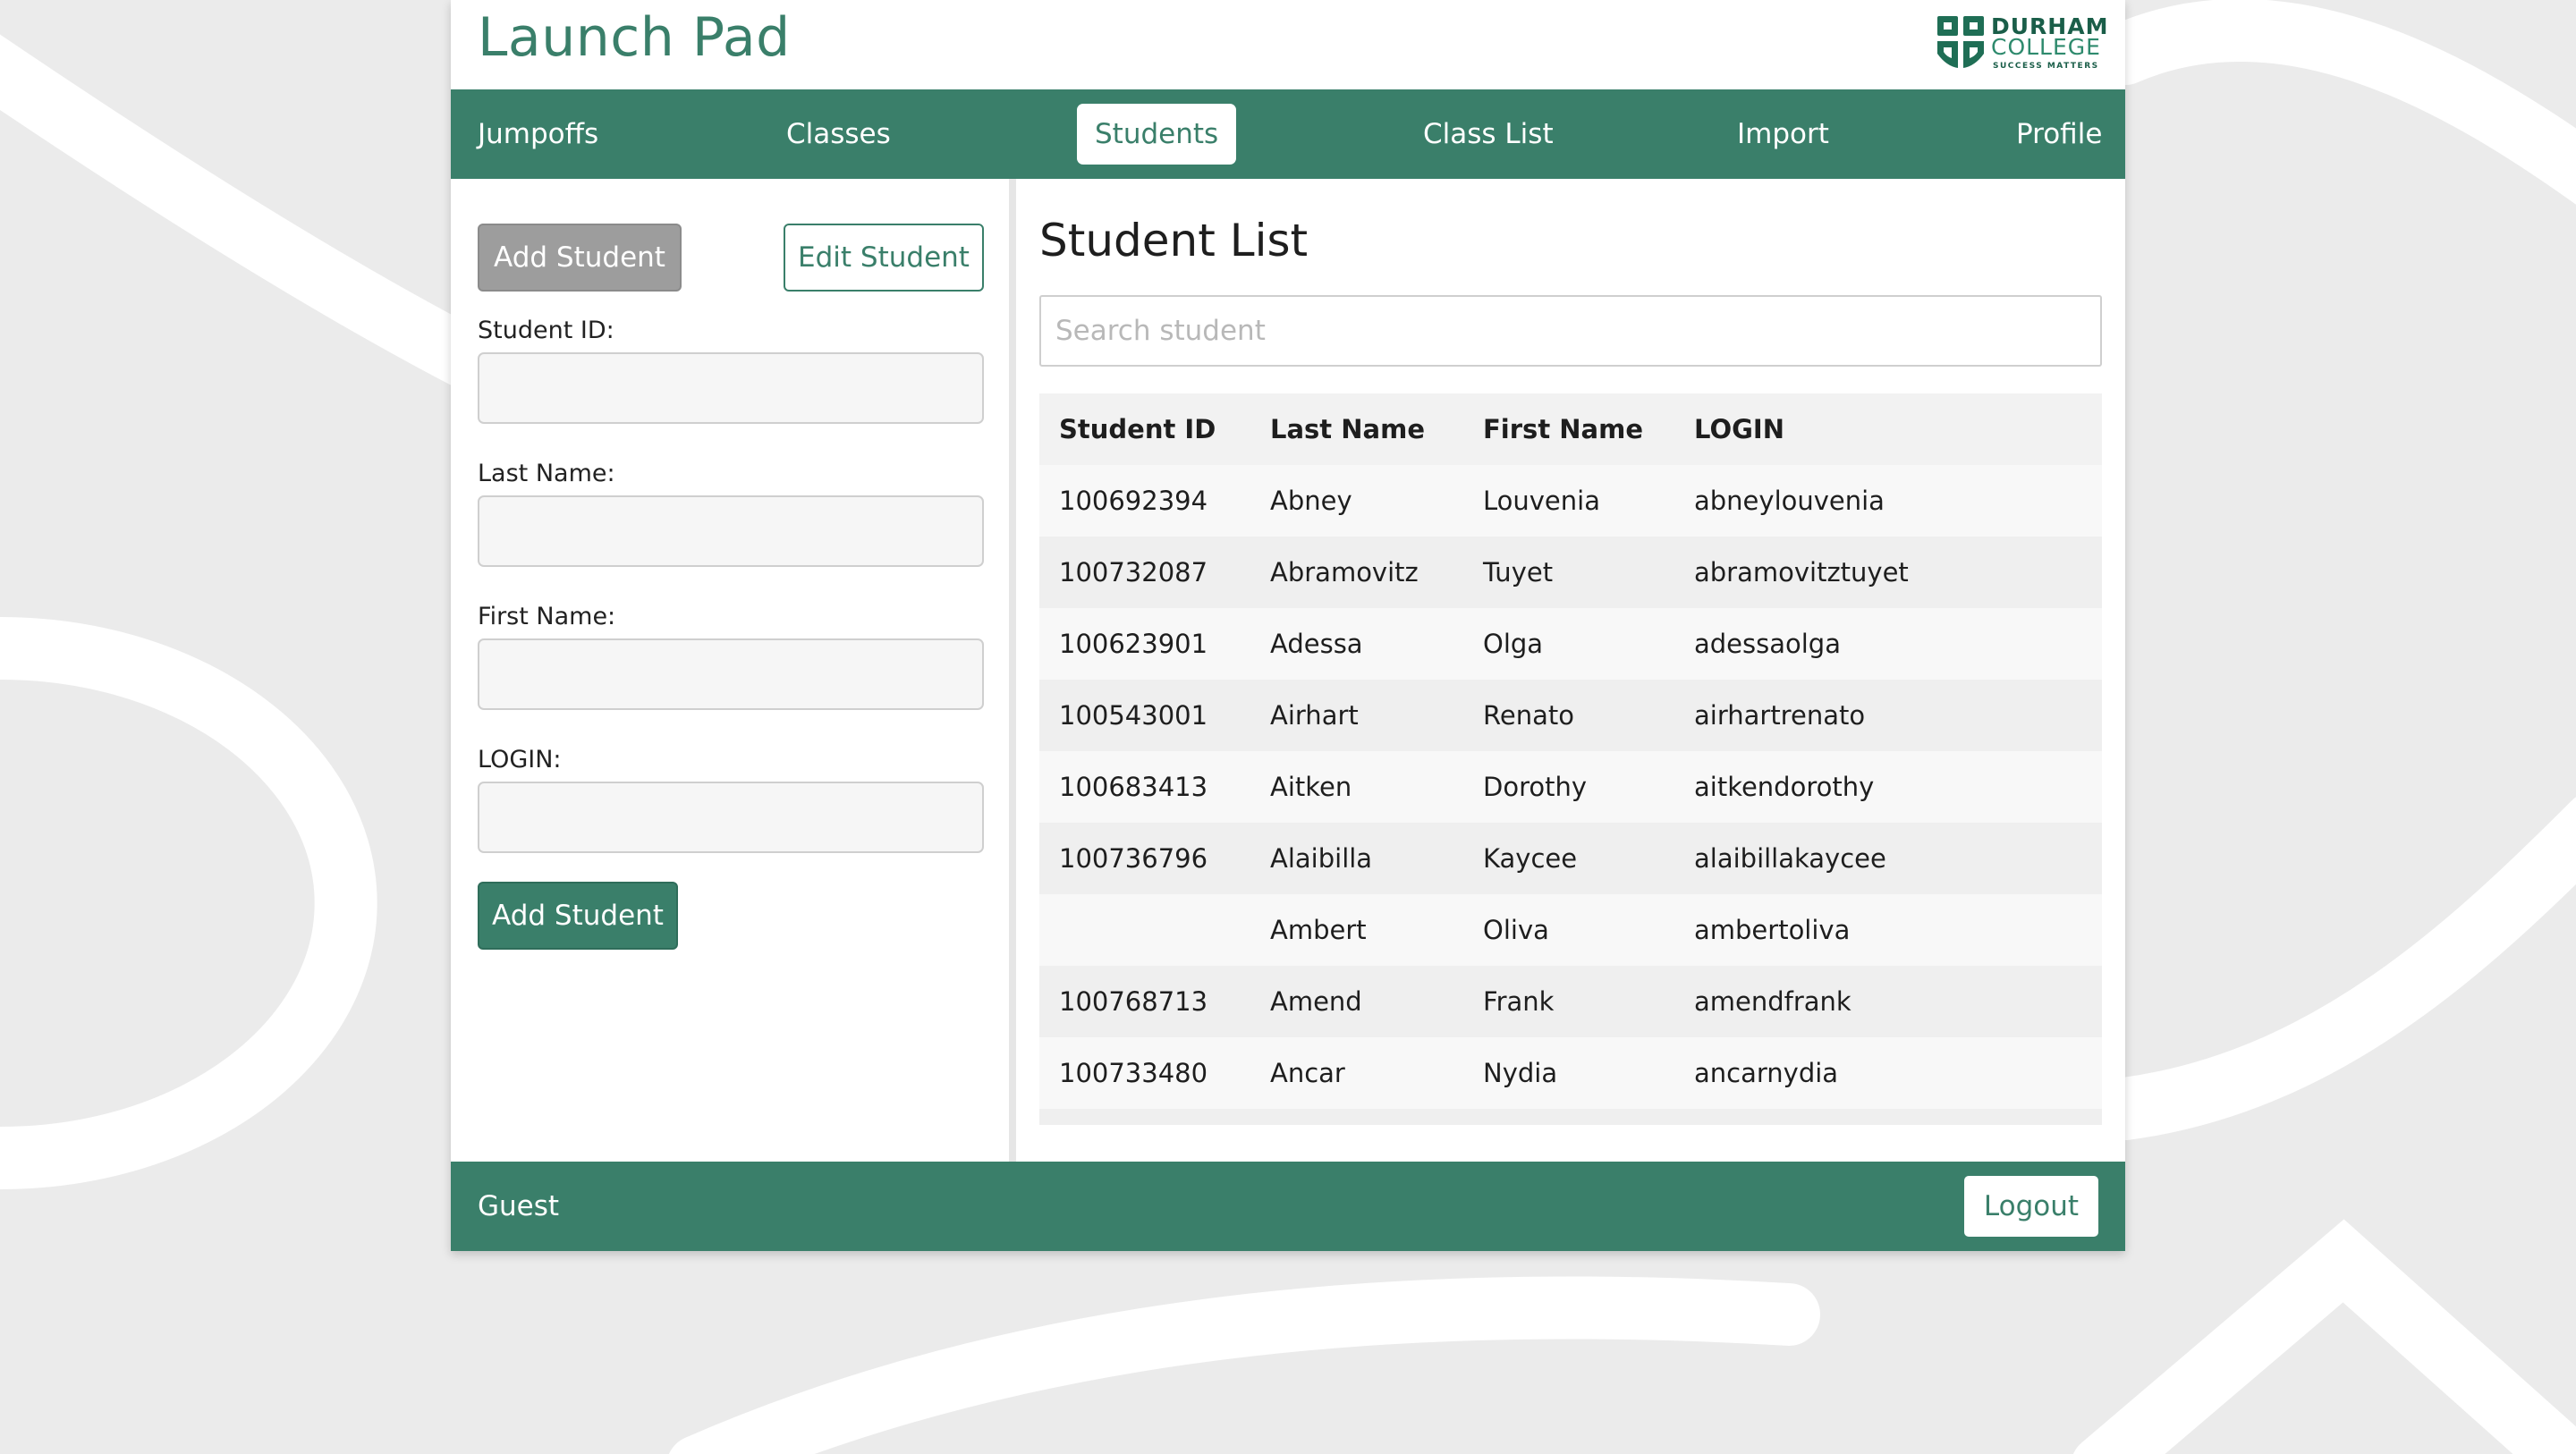  I want to click on cell-last-name: Aitken, so click(1311, 787).